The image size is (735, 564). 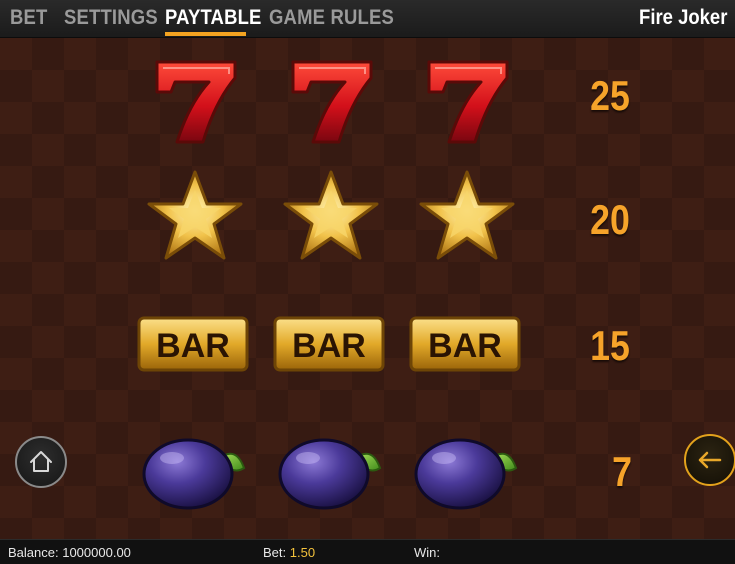 What do you see at coordinates (622, 471) in the screenshot?
I see `payout-value: 7` at bounding box center [622, 471].